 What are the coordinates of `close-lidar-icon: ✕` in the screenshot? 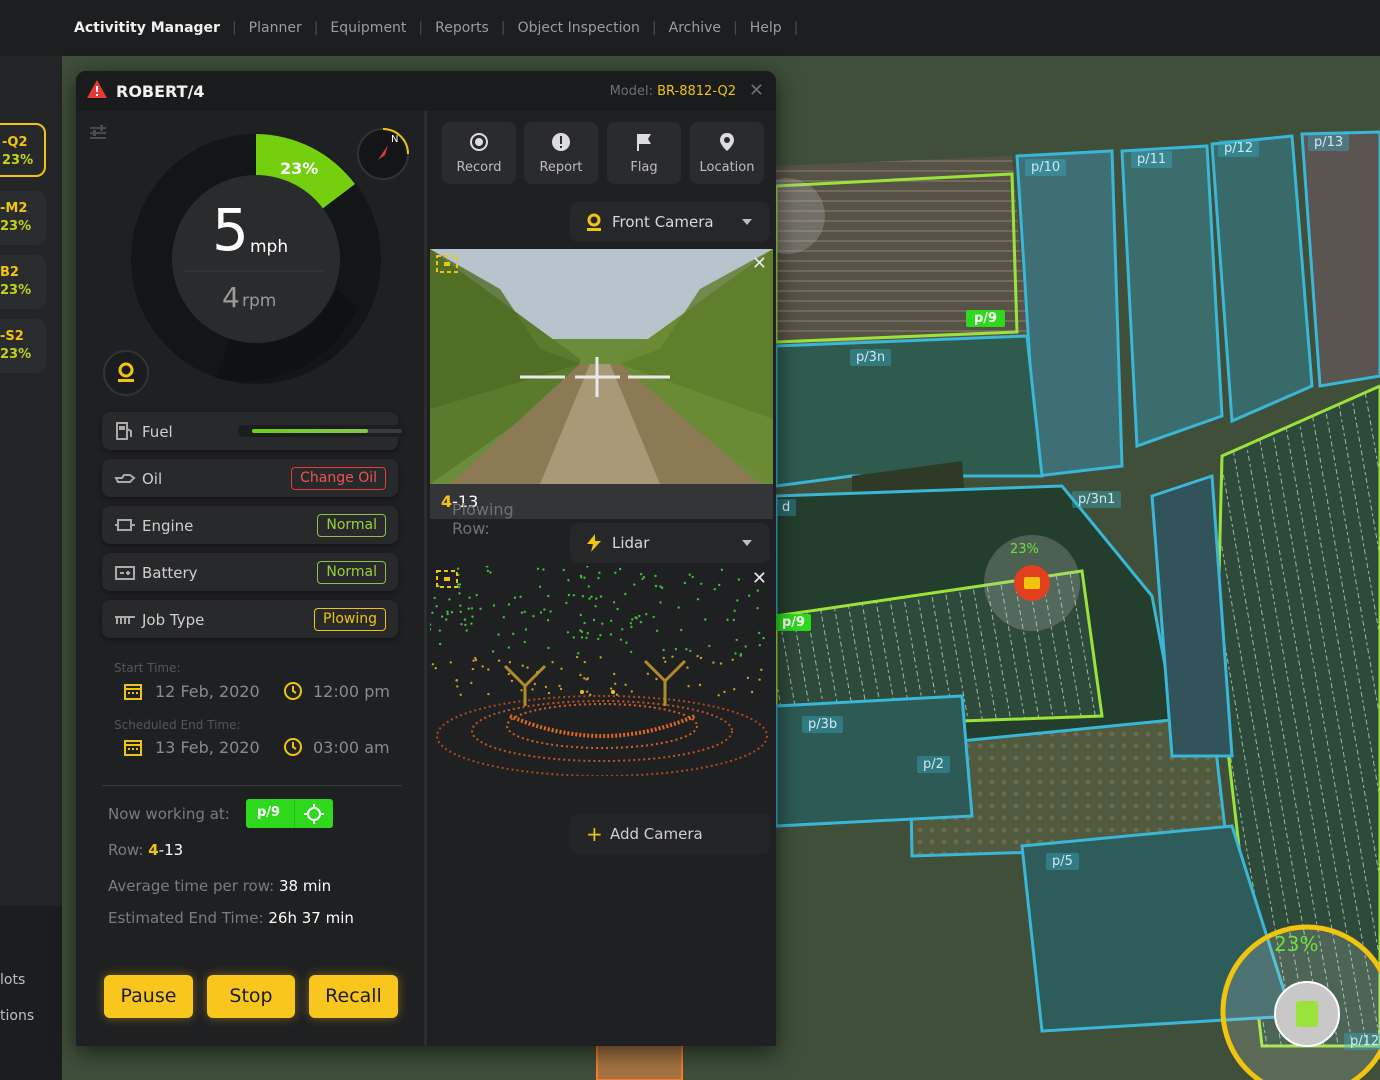 It's located at (759, 578).